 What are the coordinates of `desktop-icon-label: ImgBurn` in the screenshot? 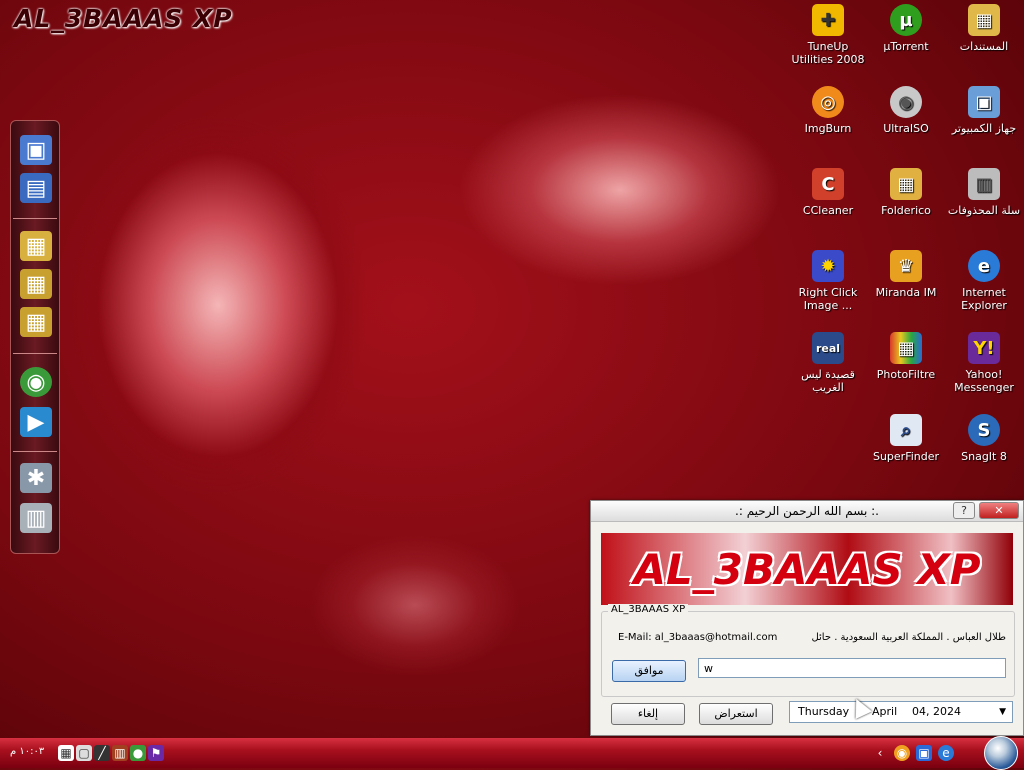 It's located at (828, 128).